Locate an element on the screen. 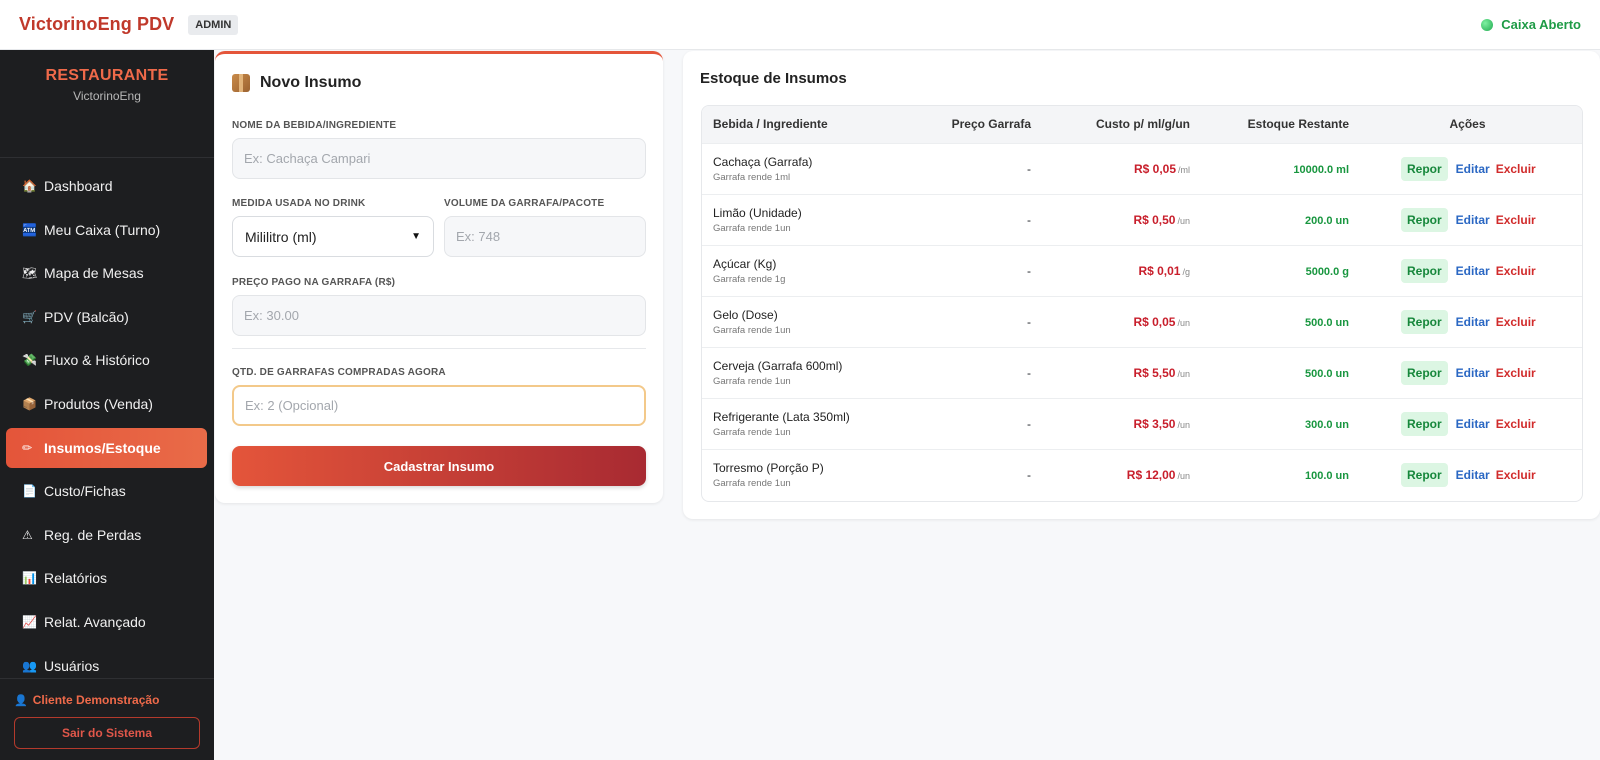 The width and height of the screenshot is (1600, 760). sidebar-item-produtos-venda: 📦 Produtos (Venda) is located at coordinates (106, 404).